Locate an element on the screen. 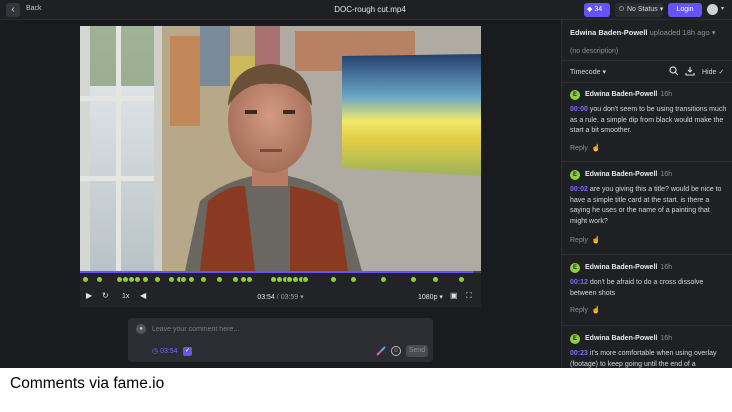 The height and width of the screenshot is (412, 732). quality-selector: 1080p ▾ is located at coordinates (430, 297).